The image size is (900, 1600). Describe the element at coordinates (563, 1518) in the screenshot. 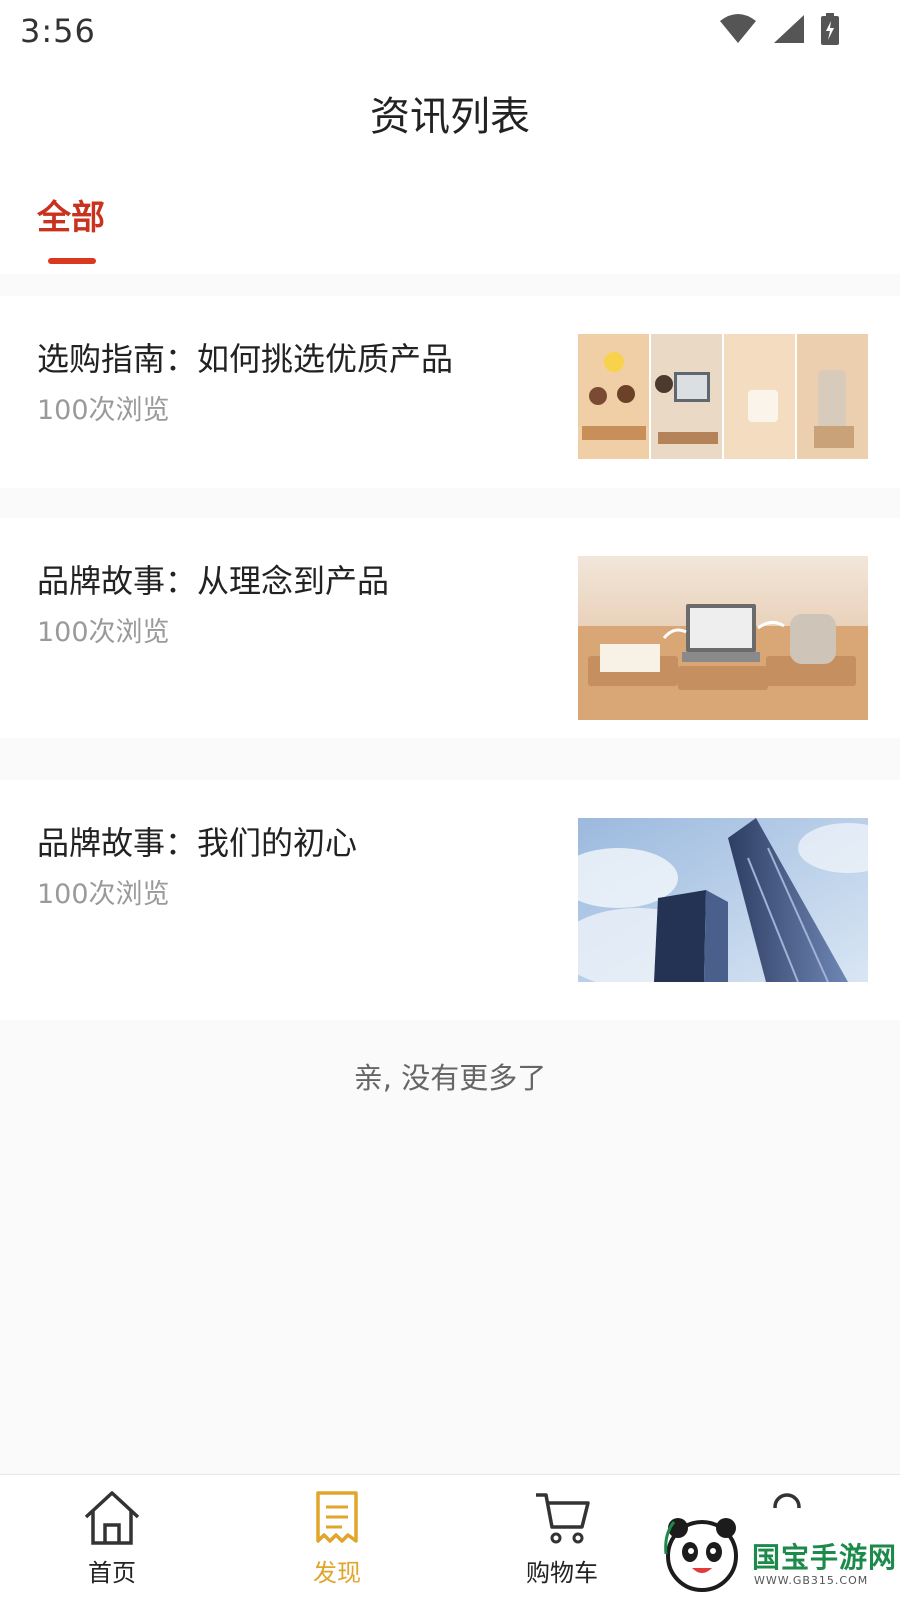

I see `cart-icon` at that location.